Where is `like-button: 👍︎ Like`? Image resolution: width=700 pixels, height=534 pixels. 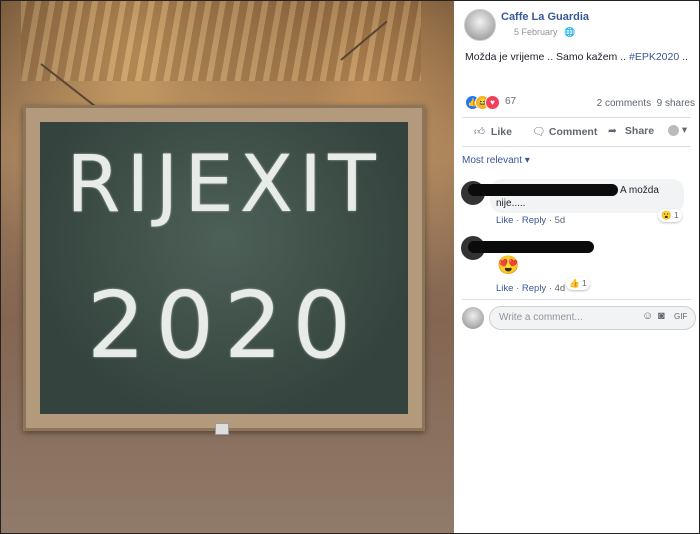 like-button: 👍︎ Like is located at coordinates (493, 131).